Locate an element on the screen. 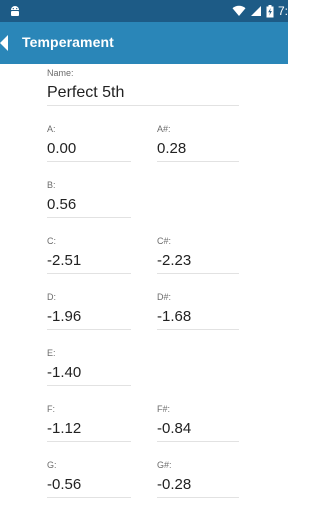 Image resolution: width=320 pixels, height=512 pixels. name-field-group: Name: Perfect 5th is located at coordinates (143, 87).